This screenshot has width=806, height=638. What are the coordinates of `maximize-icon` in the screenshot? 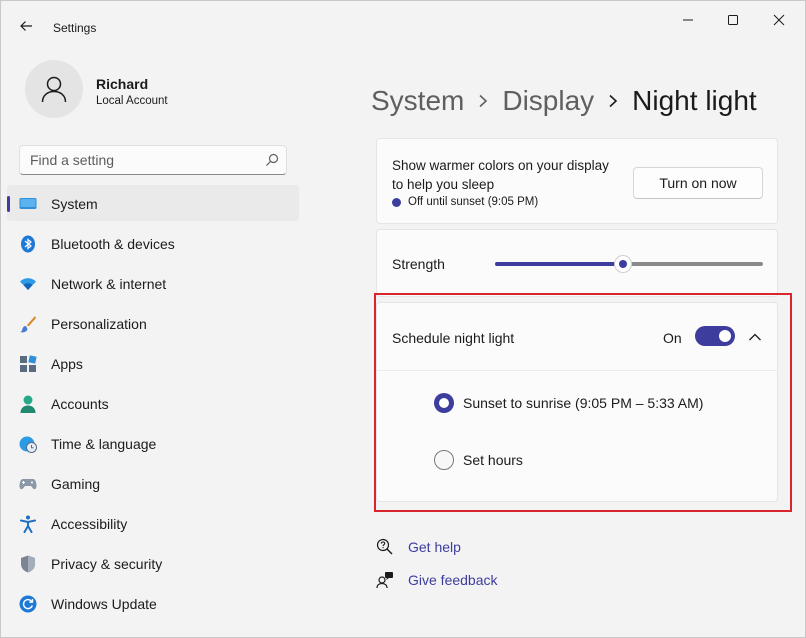 It's located at (733, 20).